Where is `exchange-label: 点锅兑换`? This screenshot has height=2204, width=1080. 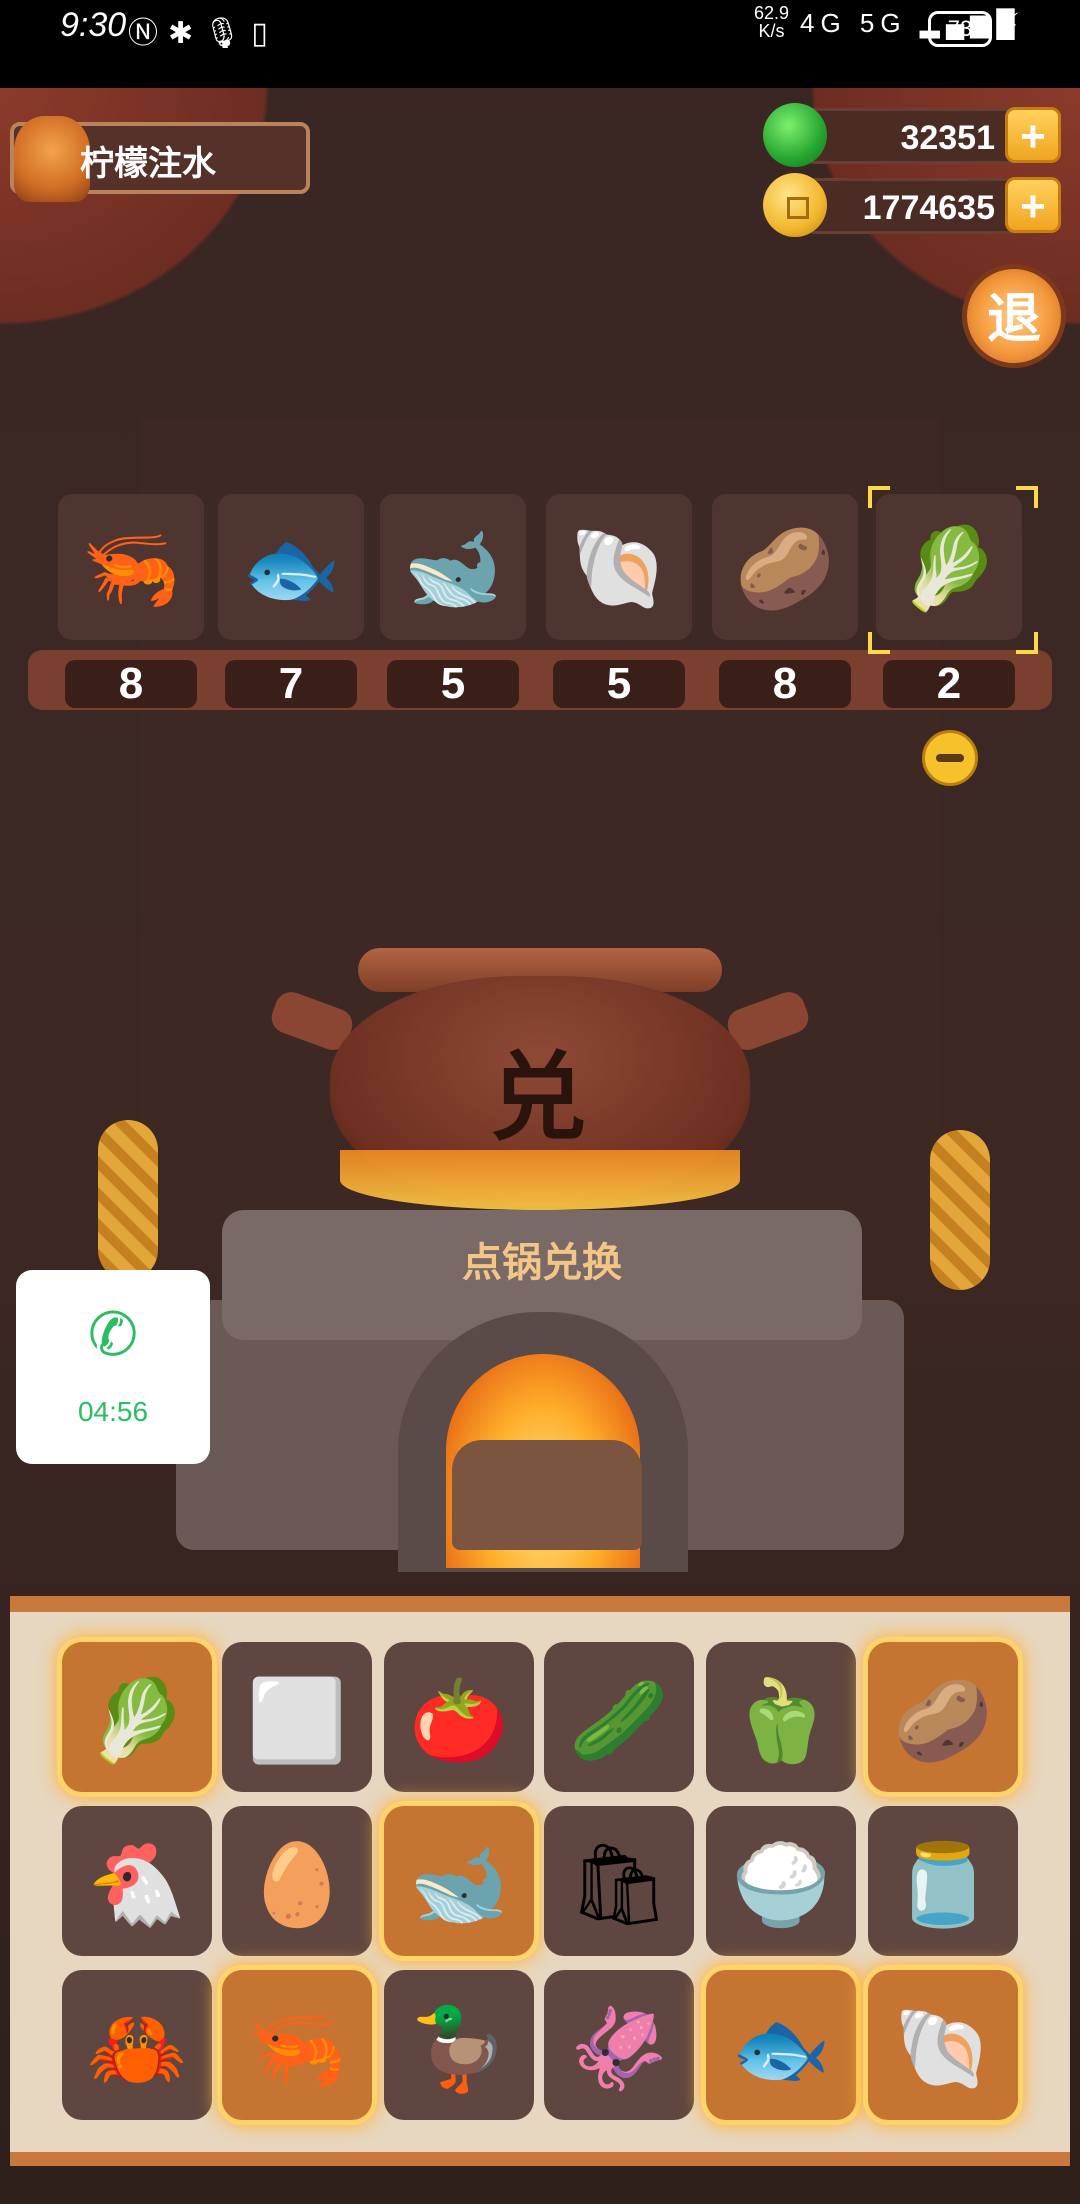
exchange-label: 点锅兑换 is located at coordinates (542, 1259).